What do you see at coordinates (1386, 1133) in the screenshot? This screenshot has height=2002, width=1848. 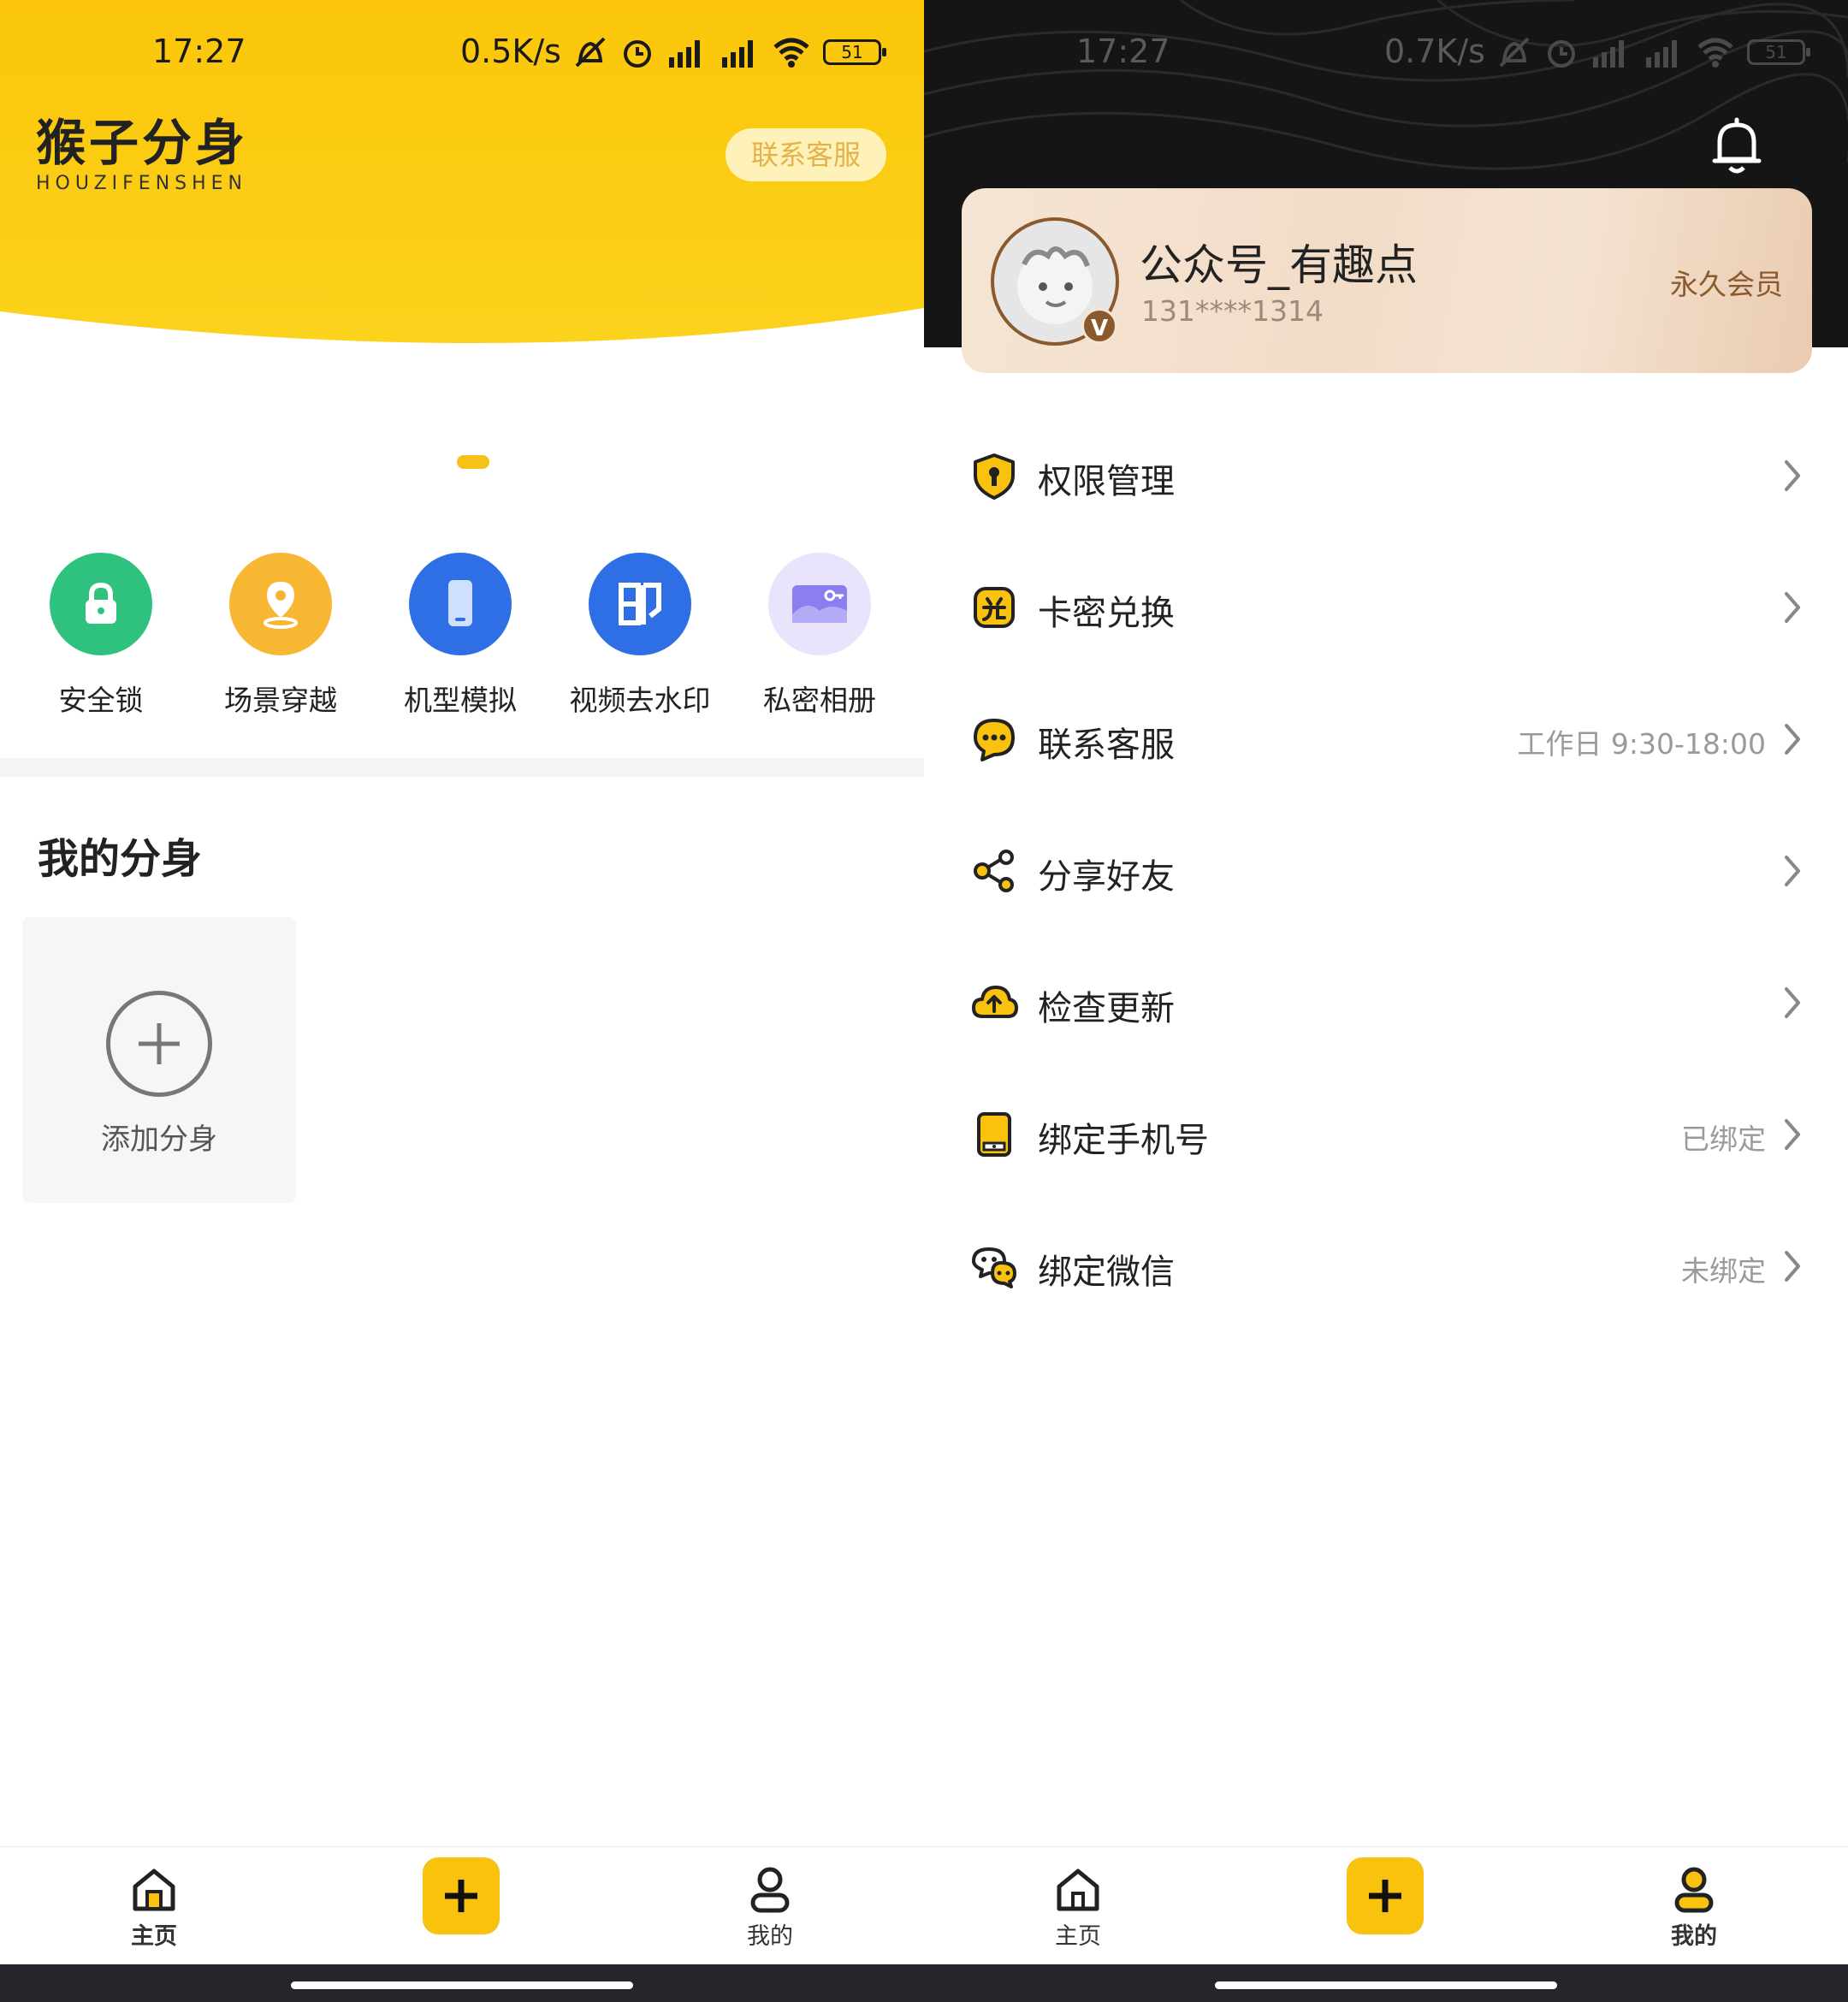 I see `menu-item-bind-phone: 绑定手机号 已绑定` at bounding box center [1386, 1133].